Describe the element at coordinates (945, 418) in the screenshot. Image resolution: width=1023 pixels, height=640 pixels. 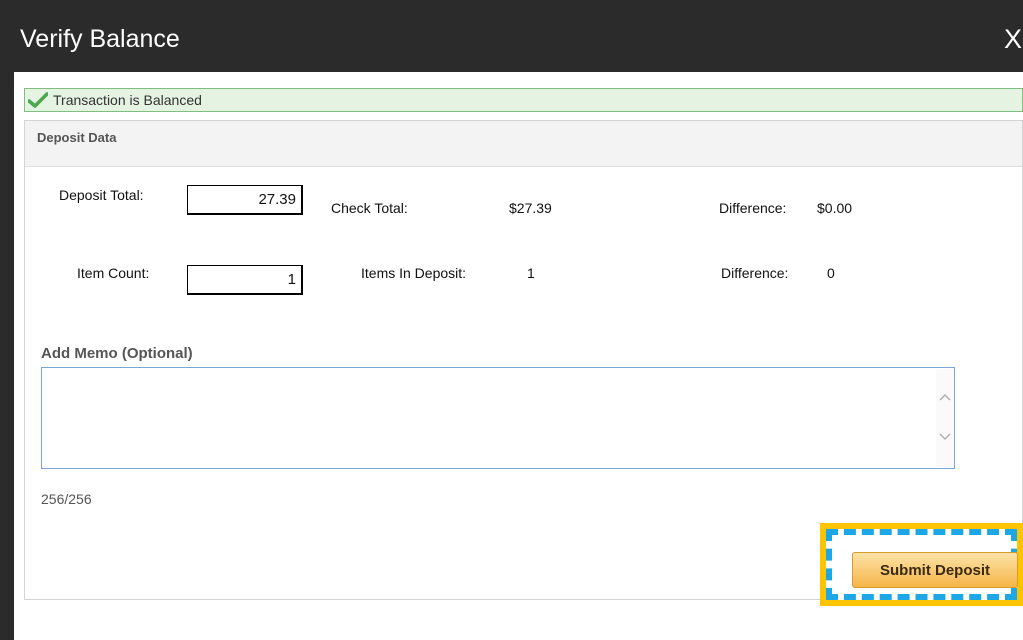
I see `memo-scrollbar` at that location.